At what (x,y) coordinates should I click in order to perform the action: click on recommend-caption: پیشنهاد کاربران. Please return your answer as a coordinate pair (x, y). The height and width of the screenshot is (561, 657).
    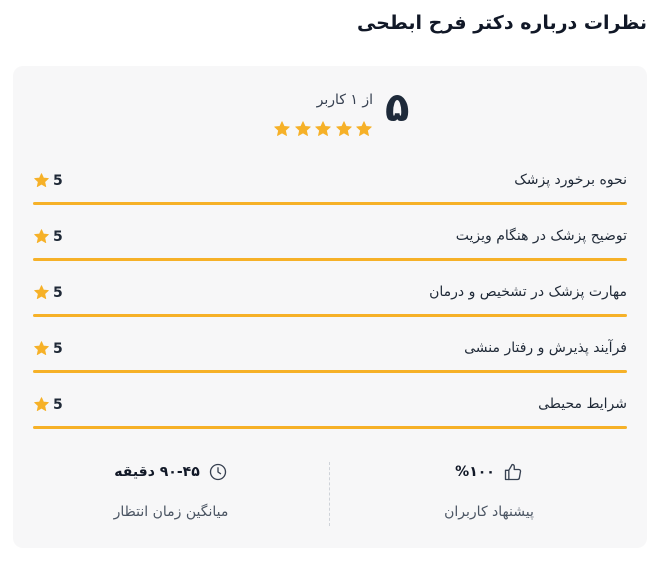
    Looking at the image, I should click on (489, 512).